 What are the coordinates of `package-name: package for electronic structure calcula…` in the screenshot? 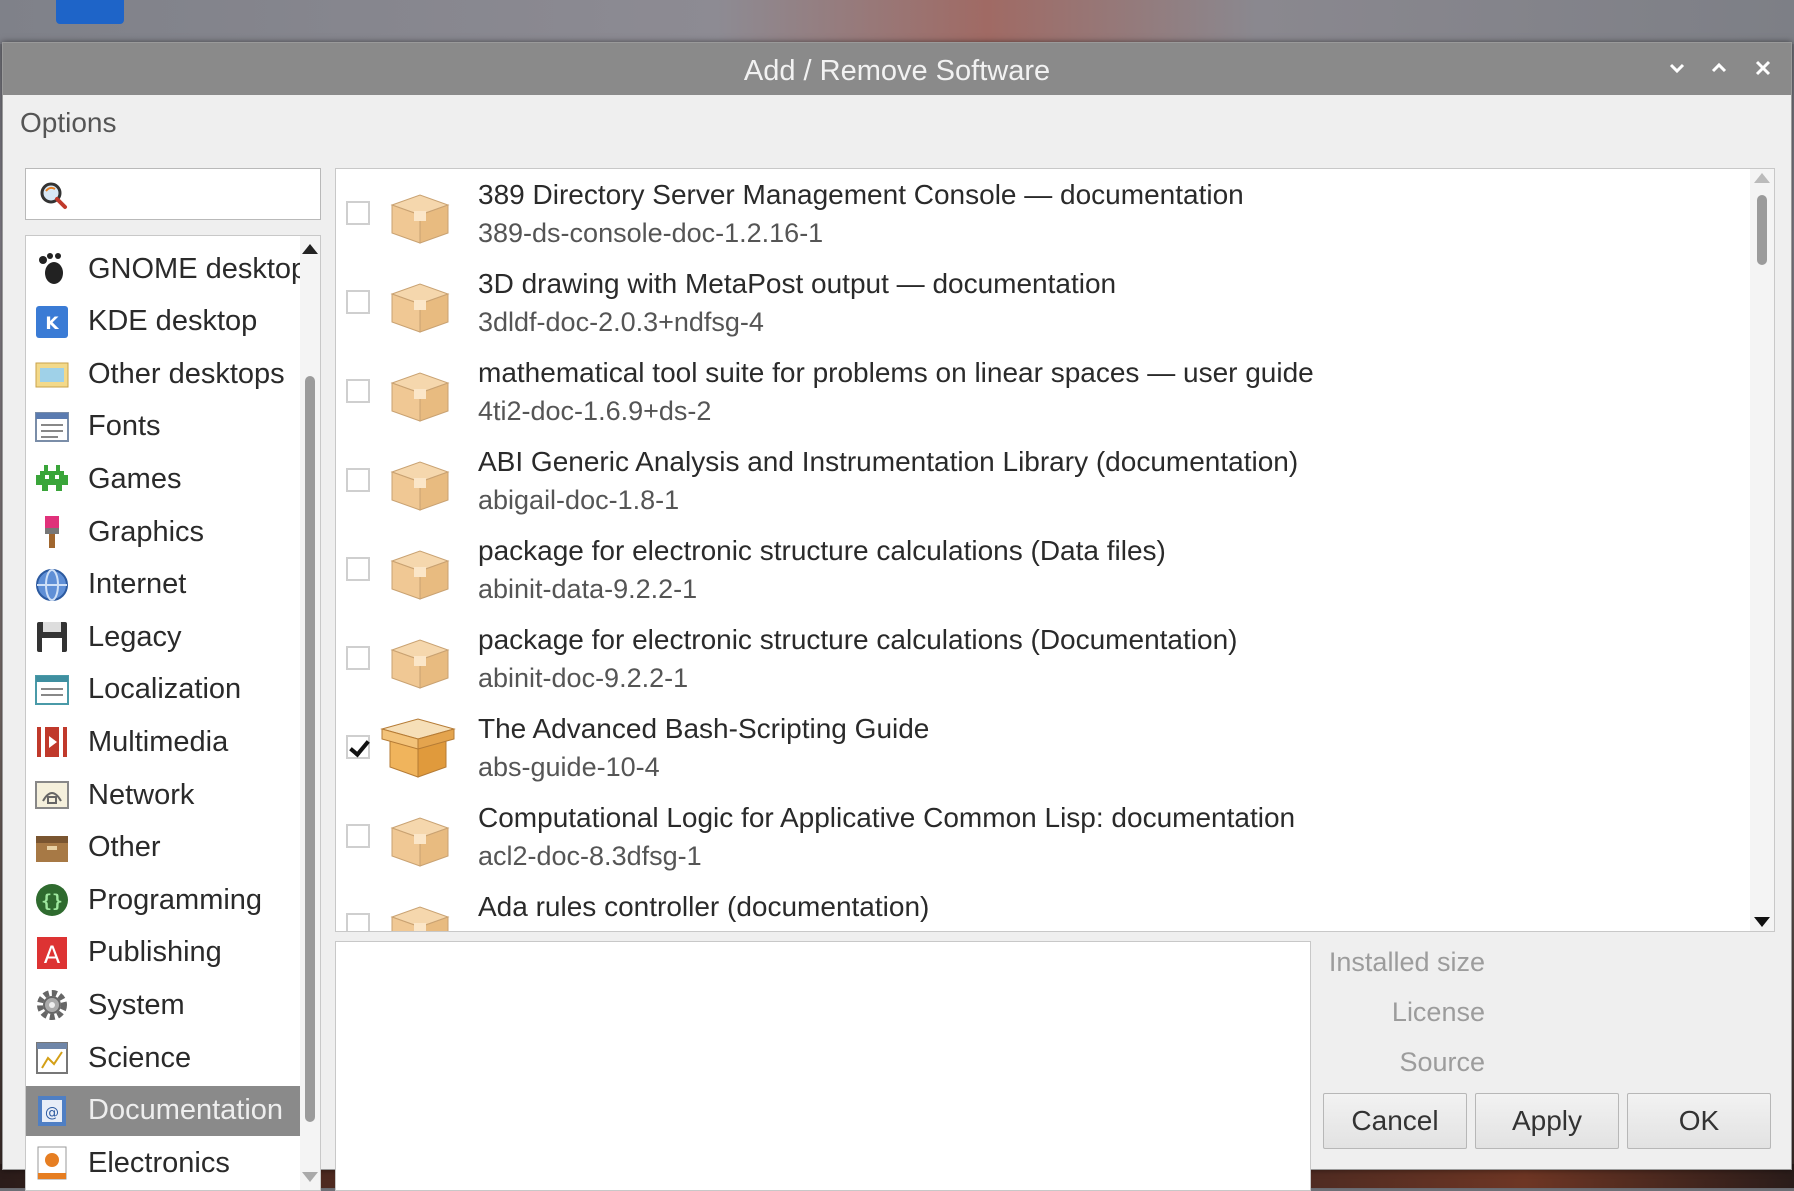 It's located at (858, 639).